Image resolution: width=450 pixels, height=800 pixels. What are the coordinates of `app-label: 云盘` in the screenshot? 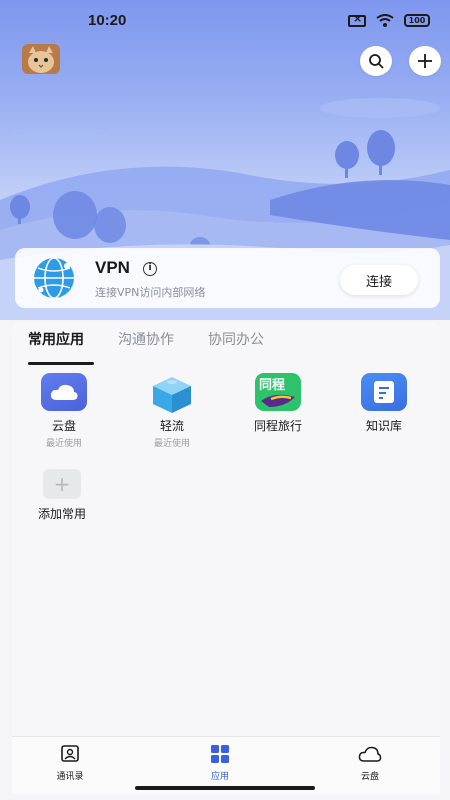 It's located at (63, 426).